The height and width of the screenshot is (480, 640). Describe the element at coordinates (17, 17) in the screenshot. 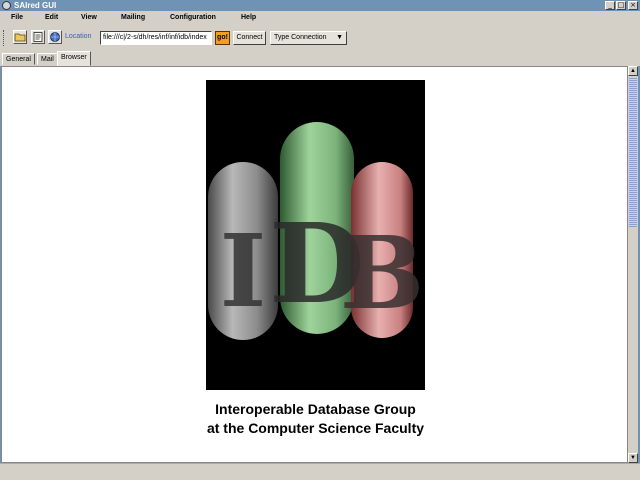

I see `menu-file: File` at that location.